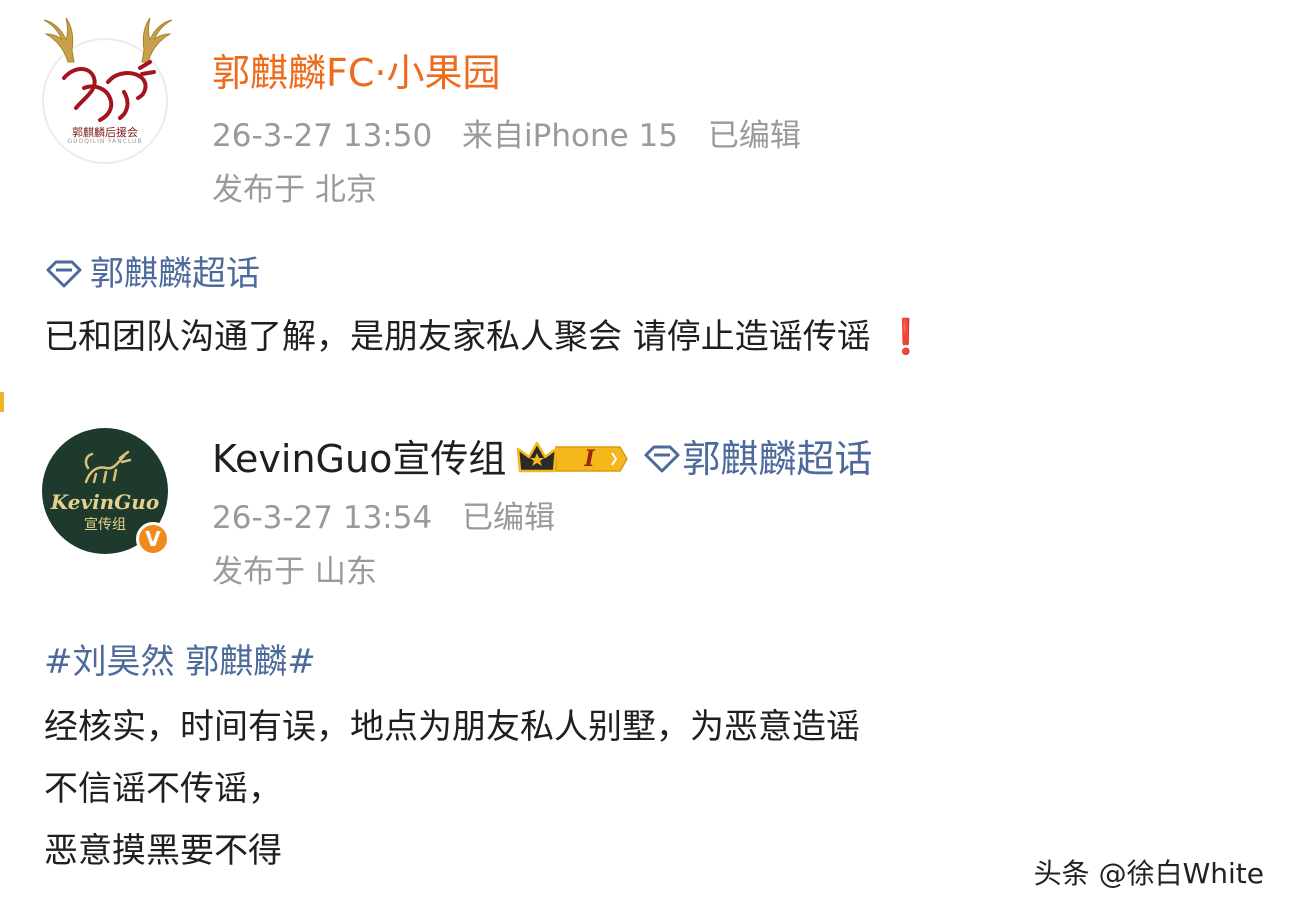  I want to click on fan-level-text: I, so click(589, 459).